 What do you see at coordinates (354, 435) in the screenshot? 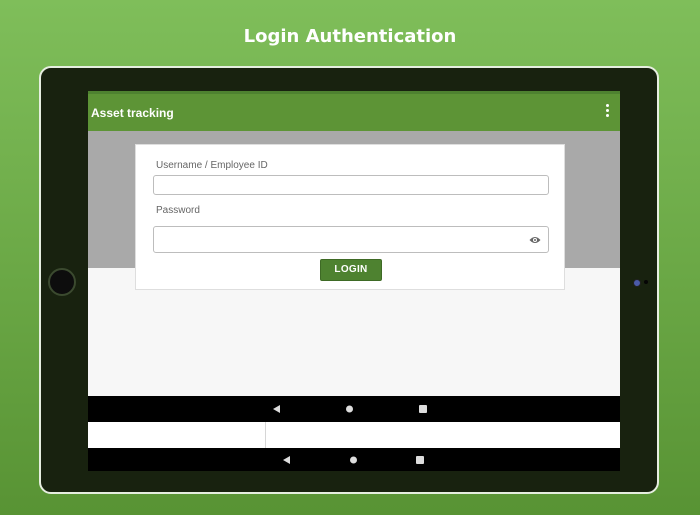
I see `split-panel` at bounding box center [354, 435].